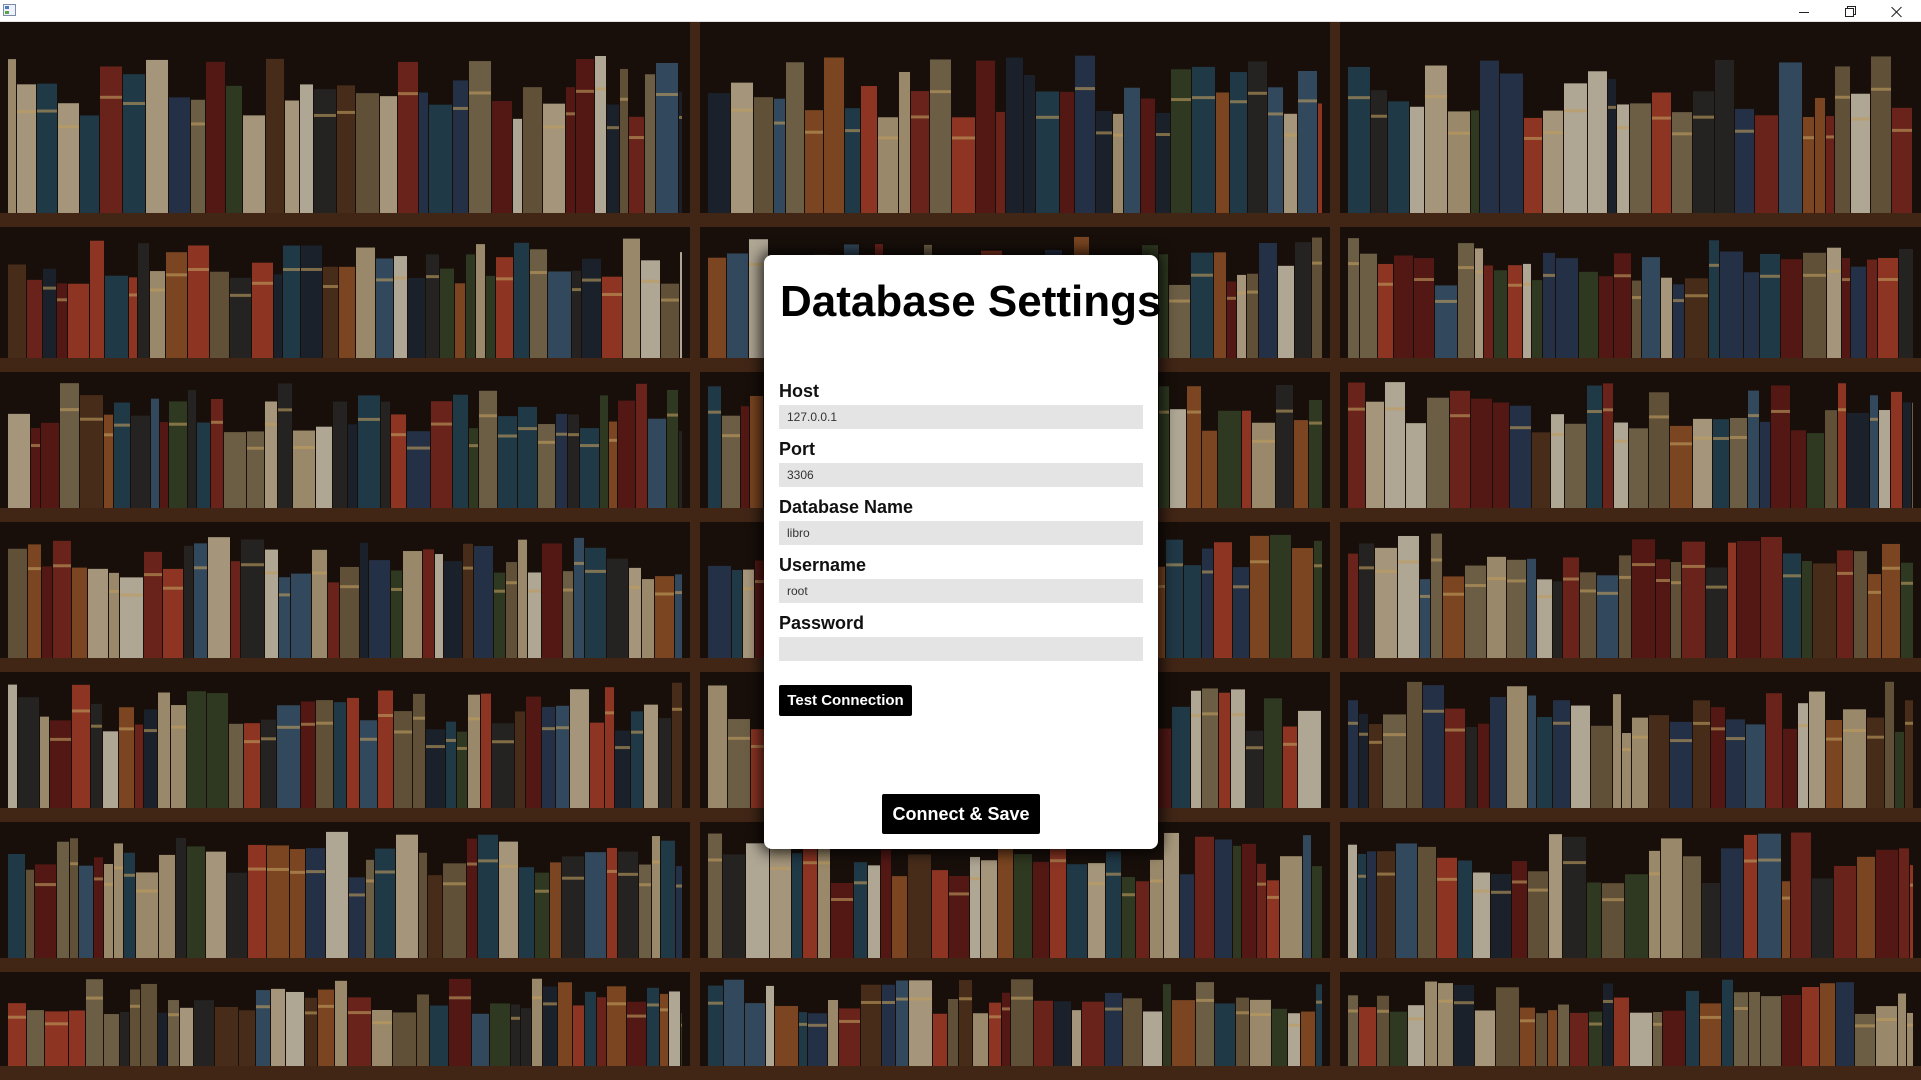  What do you see at coordinates (845, 700) in the screenshot?
I see `test-connection-button: Test Connection` at bounding box center [845, 700].